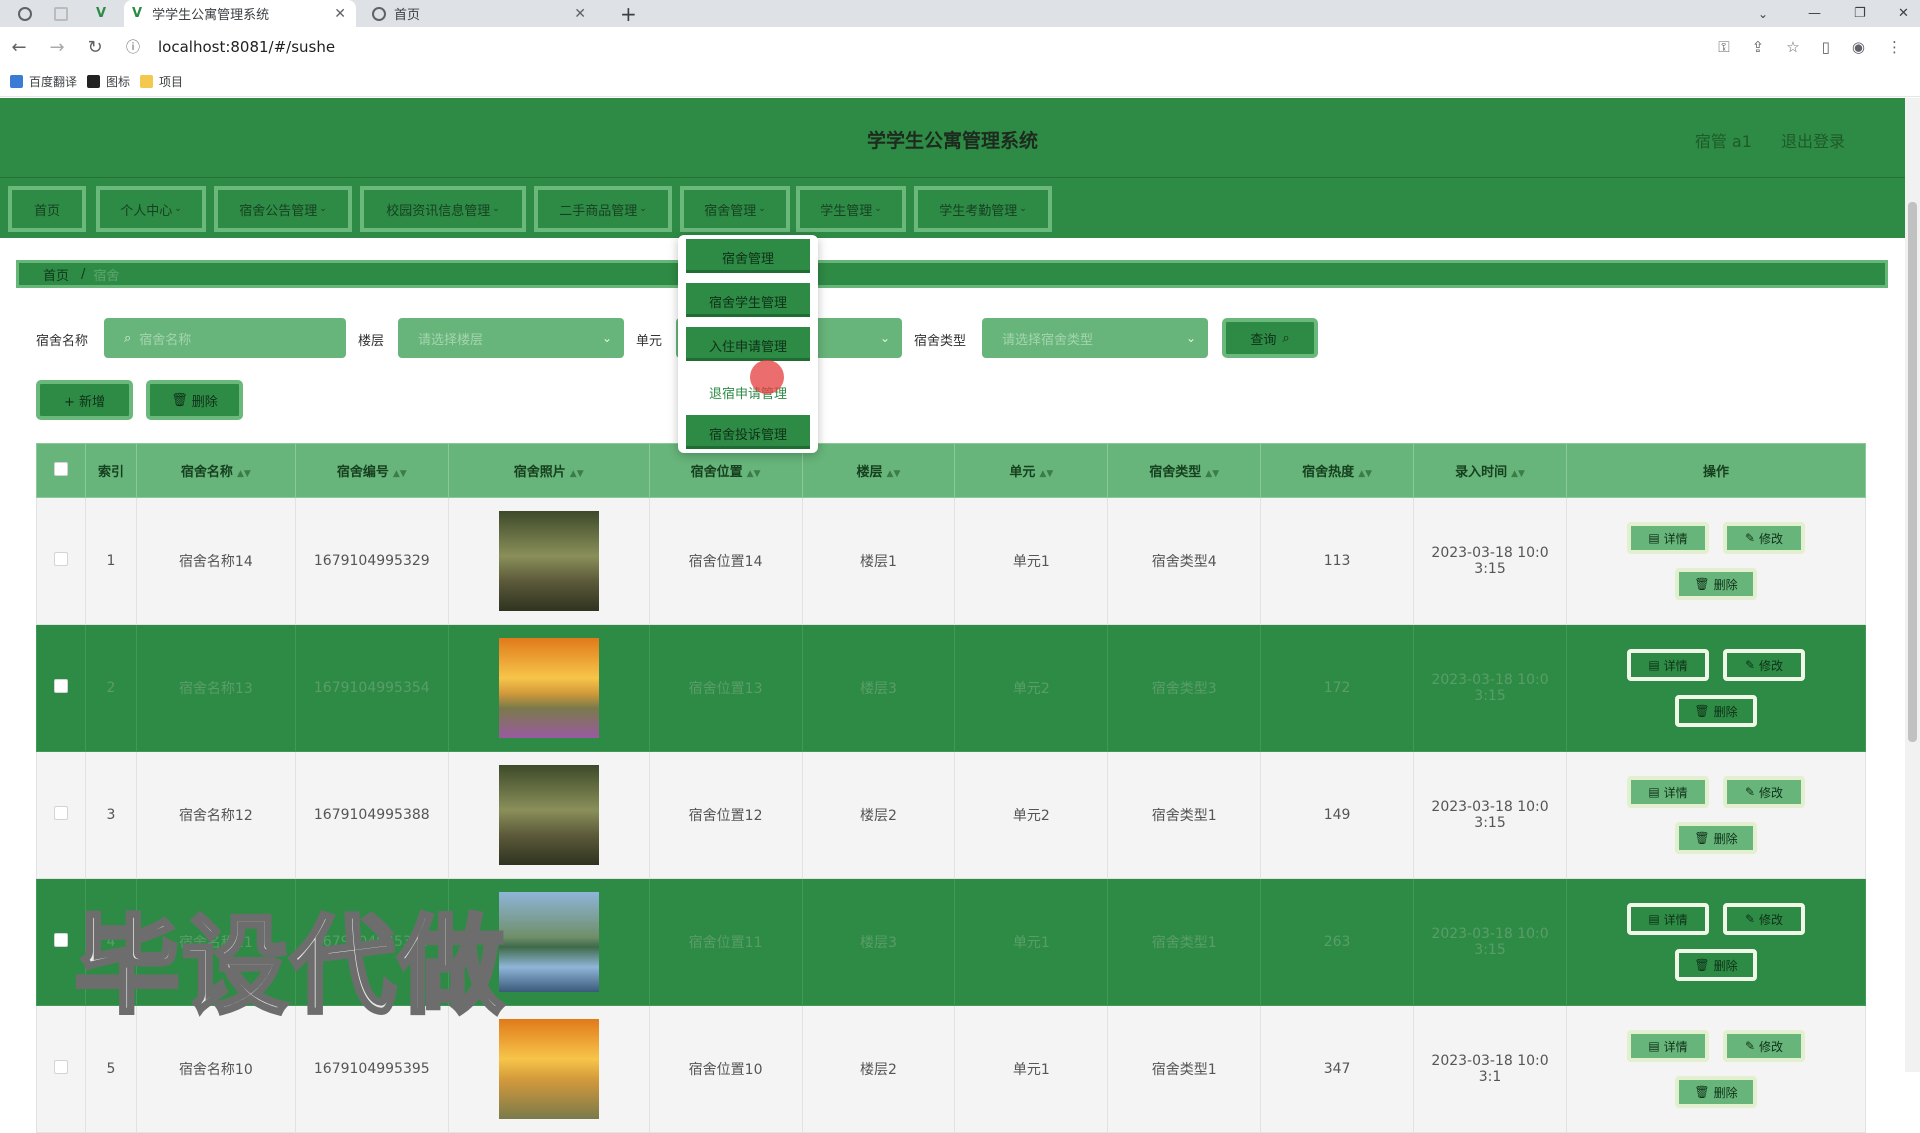  What do you see at coordinates (106, 276) in the screenshot?
I see `breadcrumb-current: 宿舍` at bounding box center [106, 276].